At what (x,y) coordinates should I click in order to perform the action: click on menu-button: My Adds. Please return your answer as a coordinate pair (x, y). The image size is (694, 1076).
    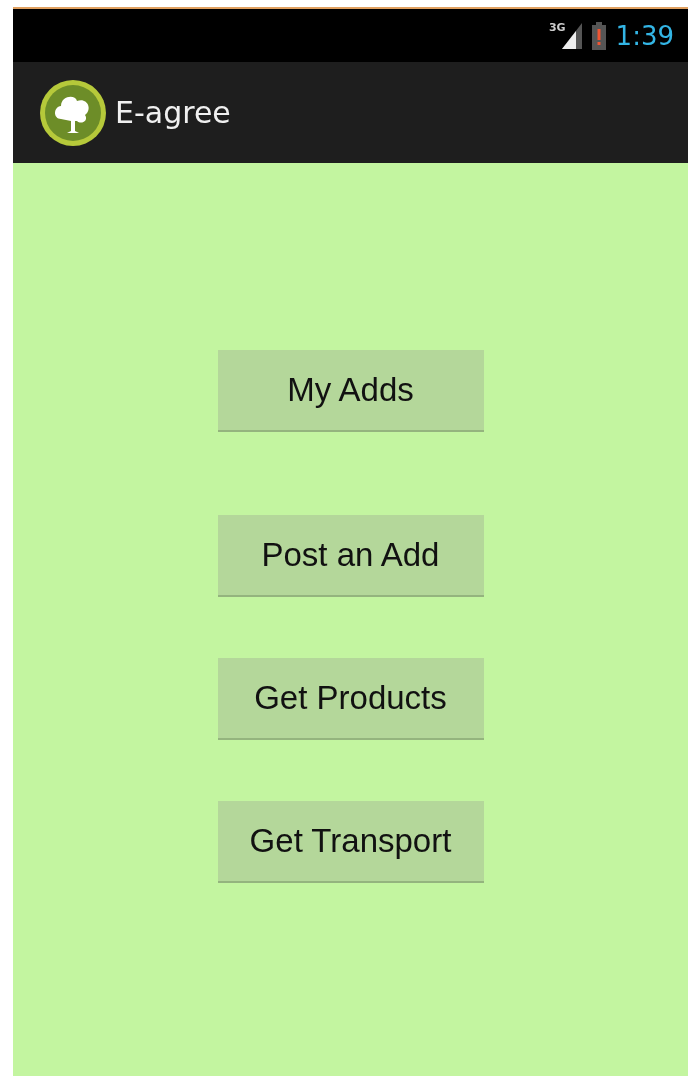
    Looking at the image, I should click on (350, 391).